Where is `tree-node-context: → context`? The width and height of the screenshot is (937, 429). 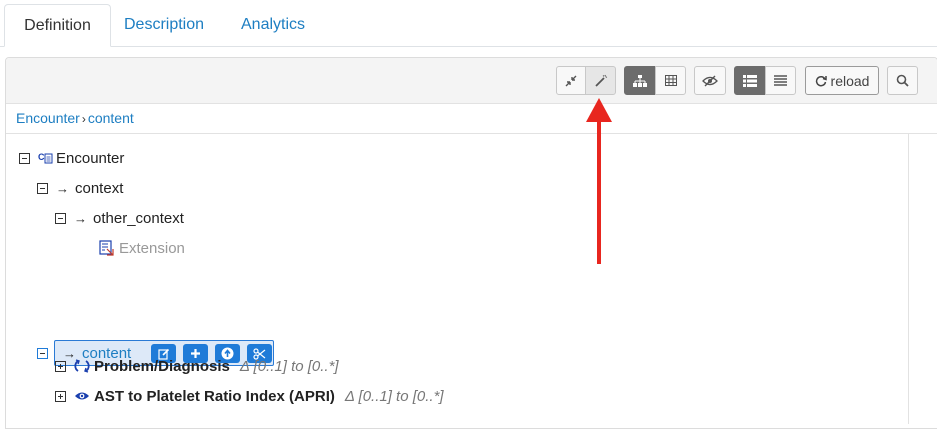 tree-node-context: → context is located at coordinates (80, 188).